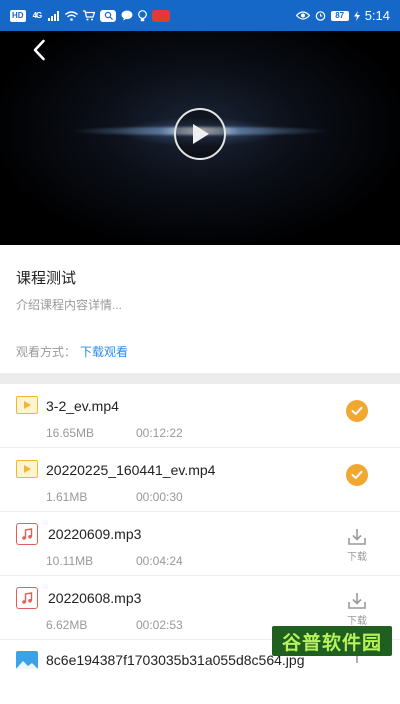 The width and height of the screenshot is (400, 704). I want to click on battery-icon: 87, so click(339, 15).